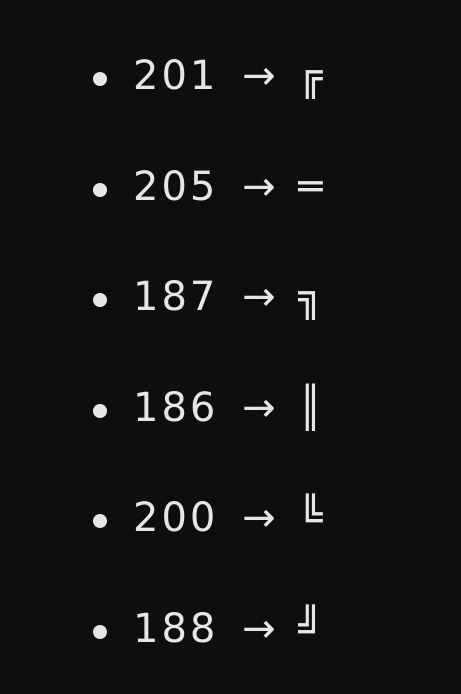 The width and height of the screenshot is (461, 694). What do you see at coordinates (312, 628) in the screenshot?
I see `box-drawing-glyph: ╝` at bounding box center [312, 628].